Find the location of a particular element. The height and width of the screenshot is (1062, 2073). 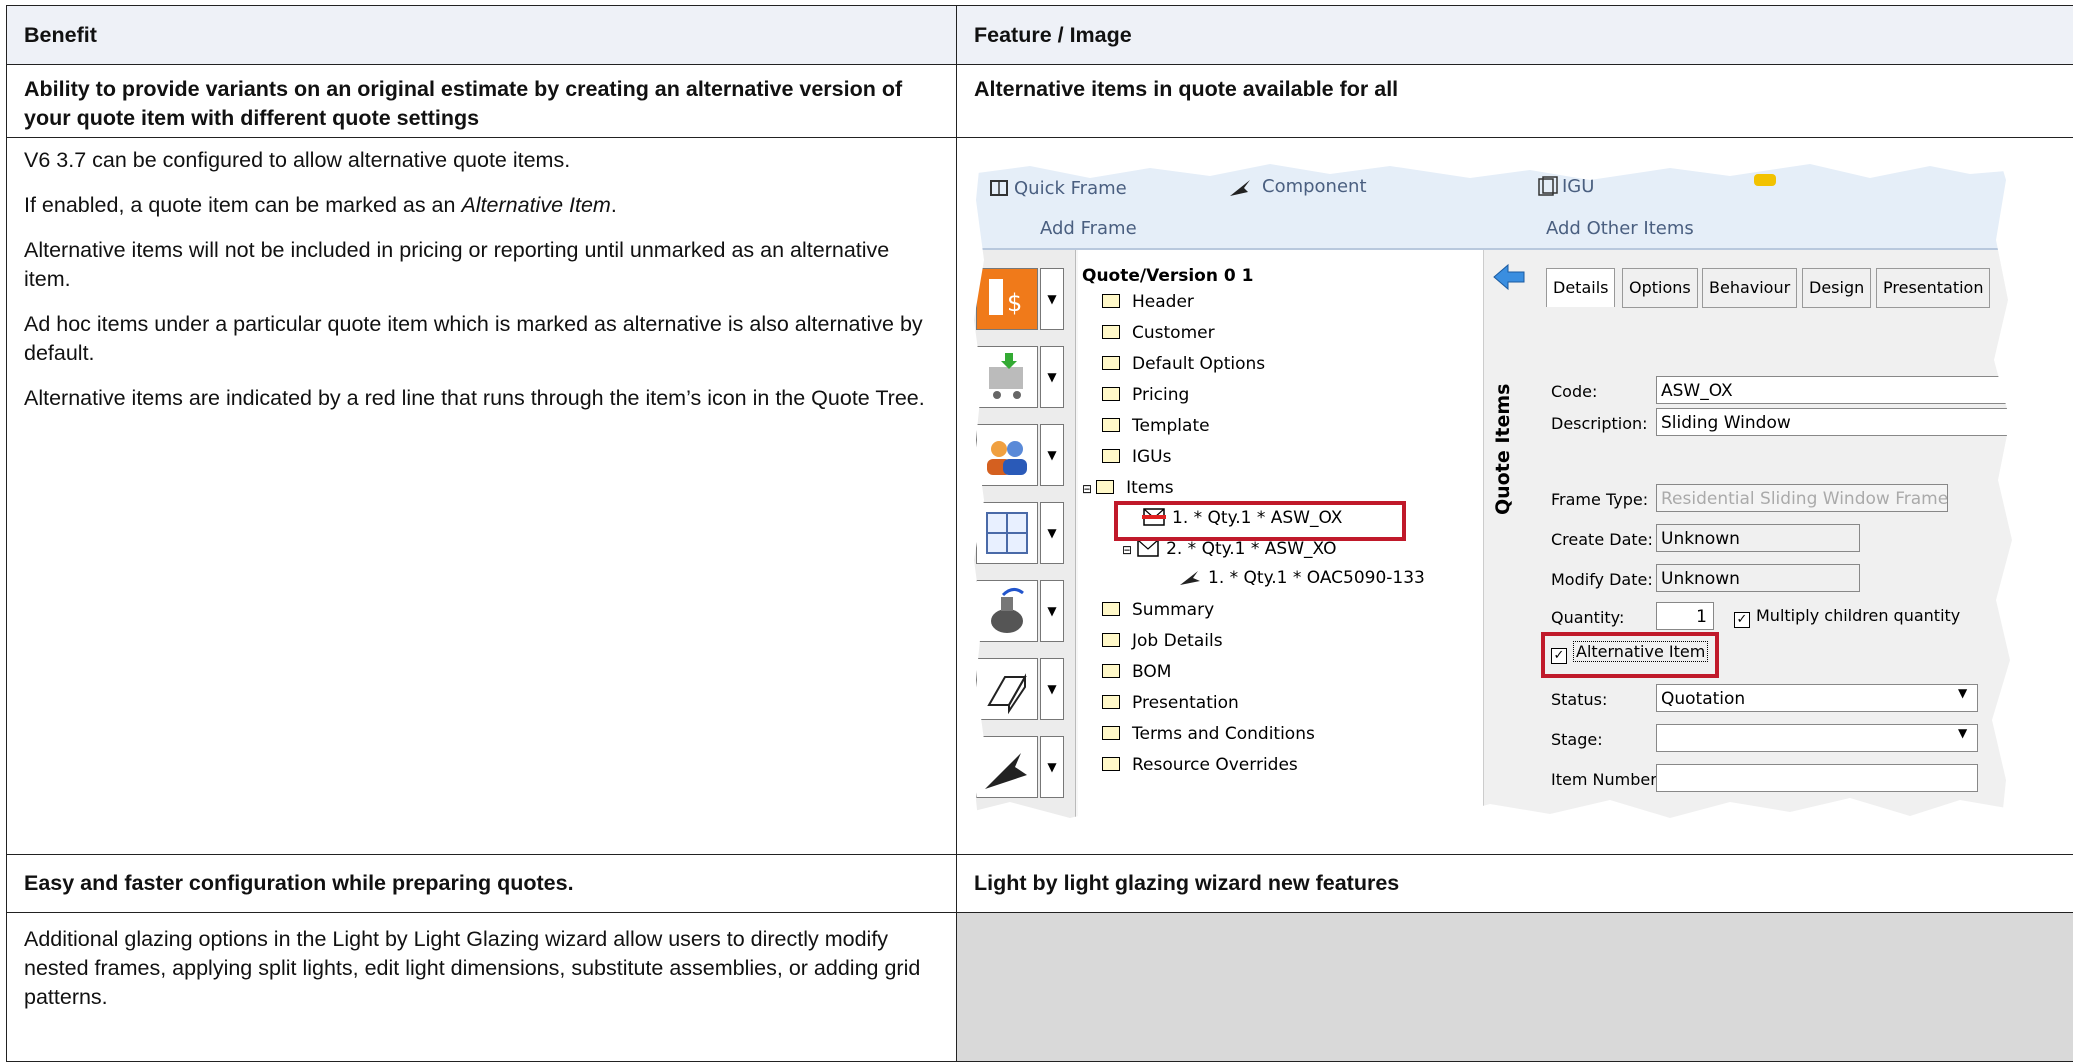

tab-options: Options is located at coordinates (1660, 288).